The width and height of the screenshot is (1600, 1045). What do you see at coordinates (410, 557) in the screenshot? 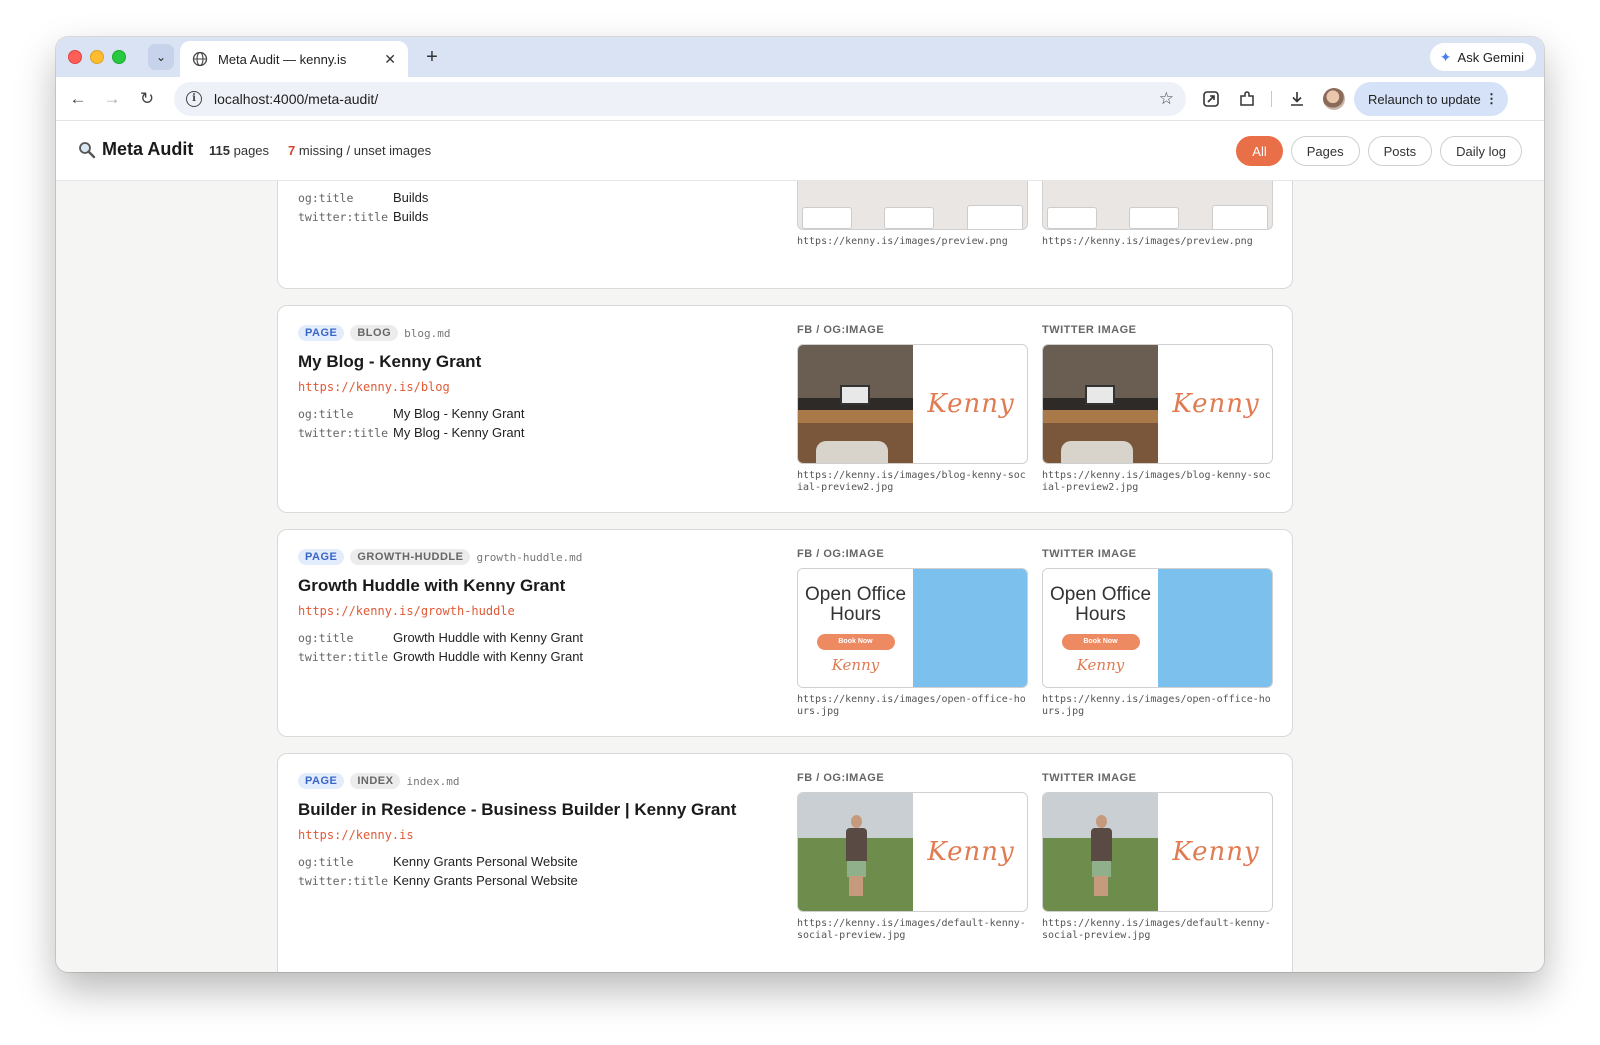
I see `section-badge: GROWTH-HUDDLE` at bounding box center [410, 557].